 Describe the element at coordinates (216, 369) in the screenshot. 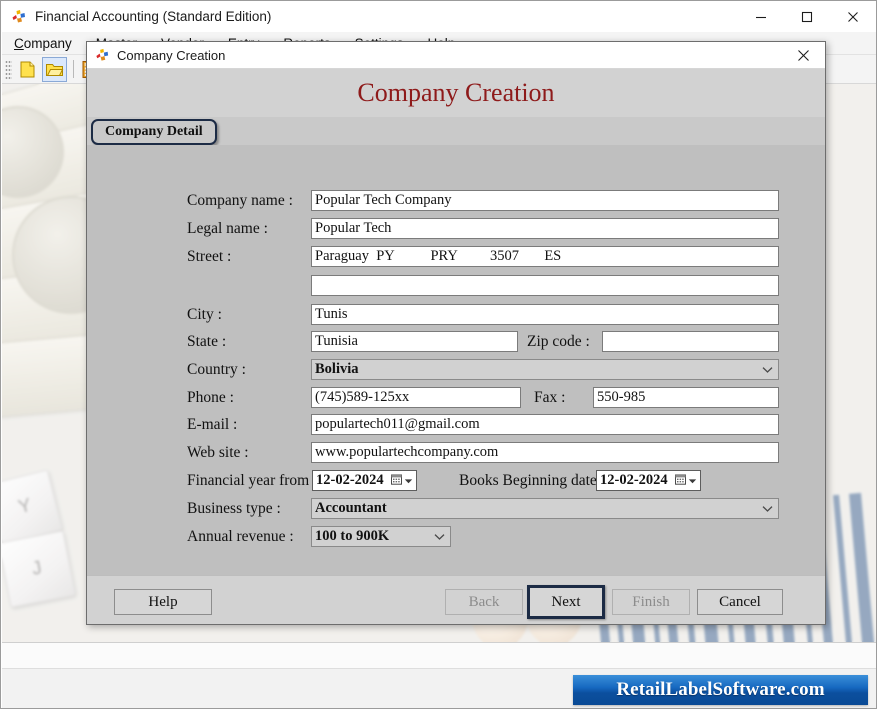

I see `country-label: Country :` at that location.